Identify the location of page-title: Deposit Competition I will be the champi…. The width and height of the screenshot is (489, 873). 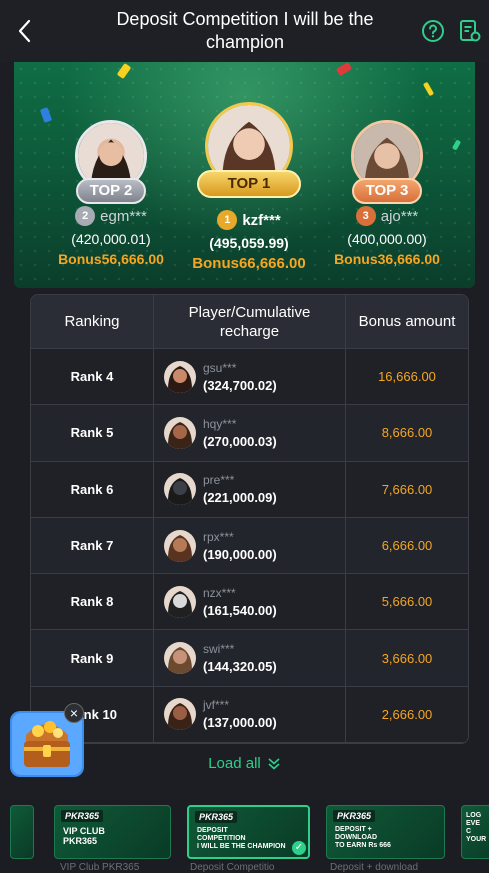
(245, 30).